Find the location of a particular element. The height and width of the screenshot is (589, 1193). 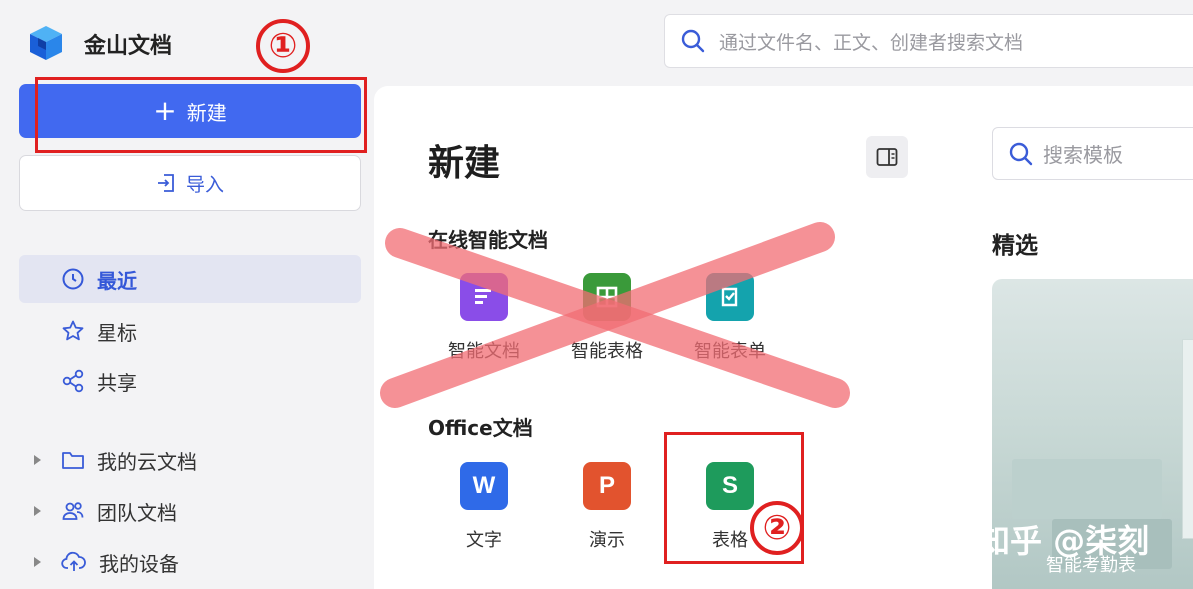

watermark: 知乎 @柒刻 is located at coordinates (1064, 541).